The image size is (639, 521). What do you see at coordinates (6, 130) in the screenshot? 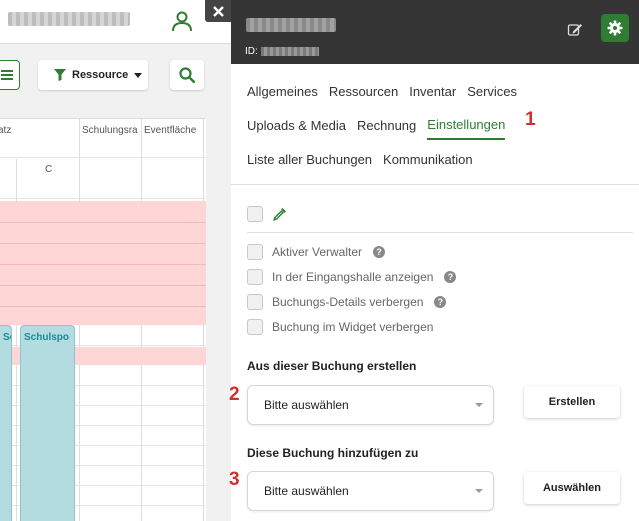
I see `column-header: atz` at bounding box center [6, 130].